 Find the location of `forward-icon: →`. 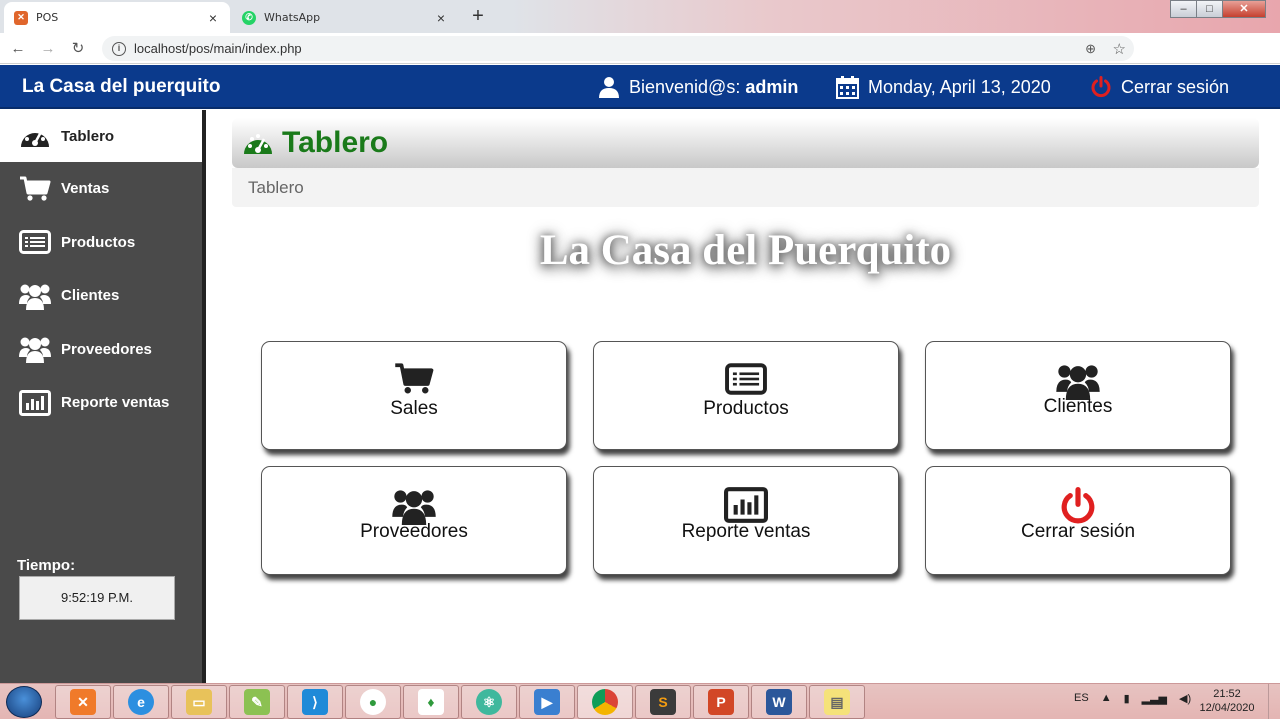

forward-icon: → is located at coordinates (48, 48).